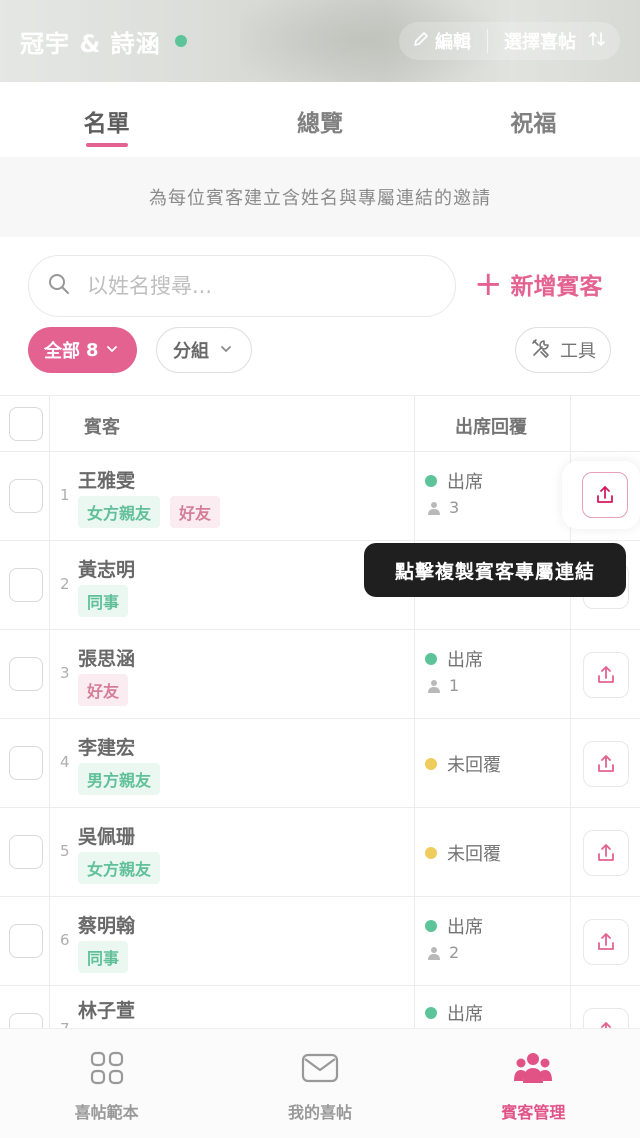  What do you see at coordinates (320, 1070) in the screenshot?
I see `envelope-icon` at bounding box center [320, 1070].